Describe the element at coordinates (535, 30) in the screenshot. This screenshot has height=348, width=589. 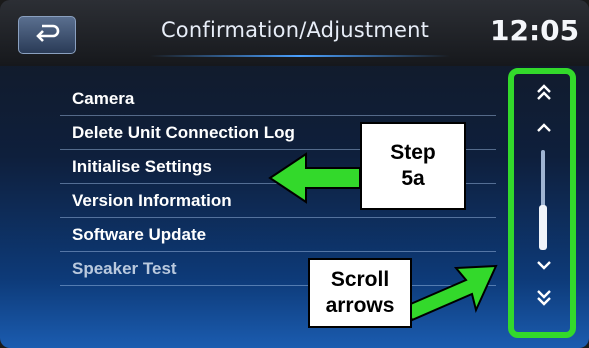
I see `clock: 12:05` at that location.